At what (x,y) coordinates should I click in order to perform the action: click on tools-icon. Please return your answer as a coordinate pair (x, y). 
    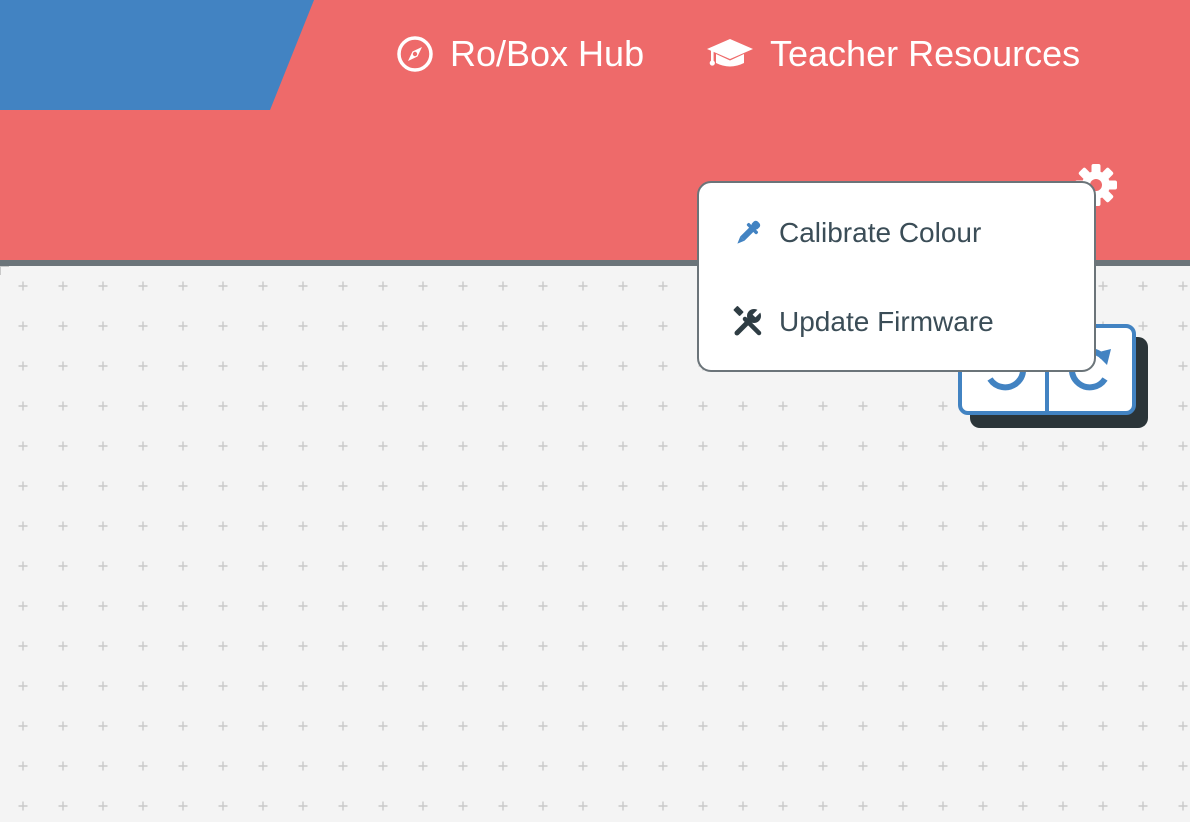
    Looking at the image, I should click on (748, 322).